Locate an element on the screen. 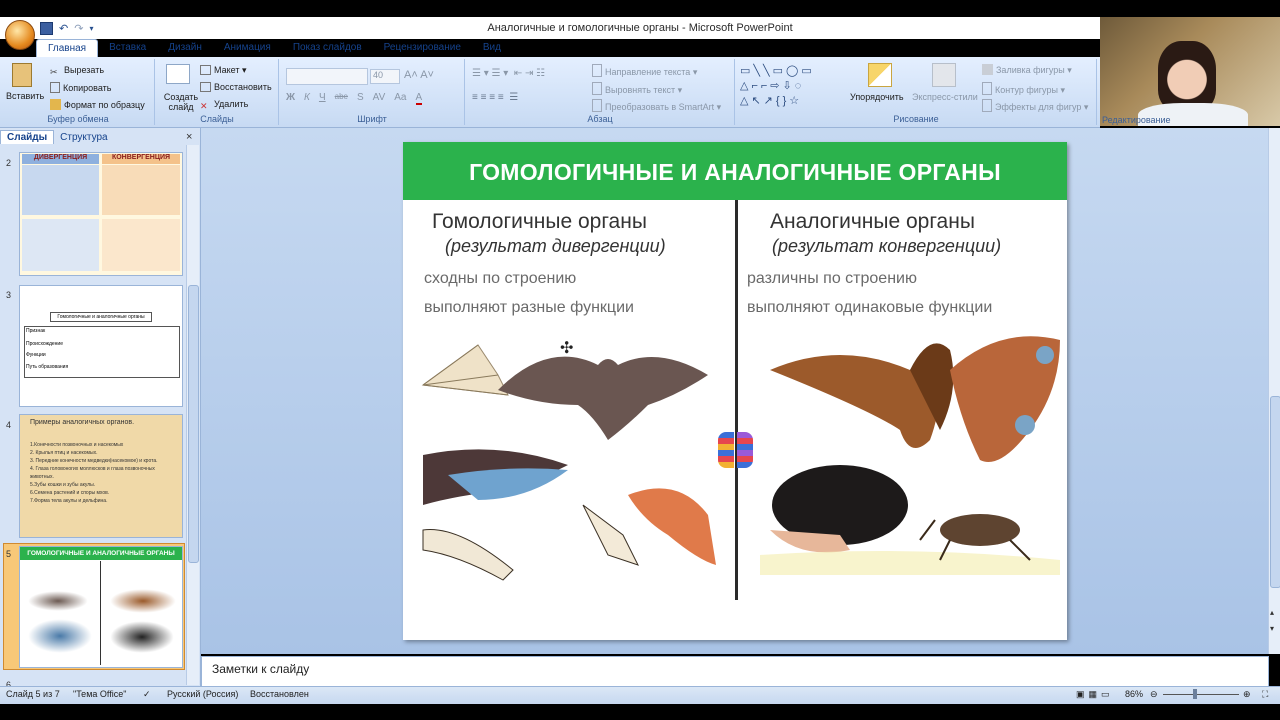 The width and height of the screenshot is (1280, 720). language-indicator: Русский (Россия) is located at coordinates (202, 694).